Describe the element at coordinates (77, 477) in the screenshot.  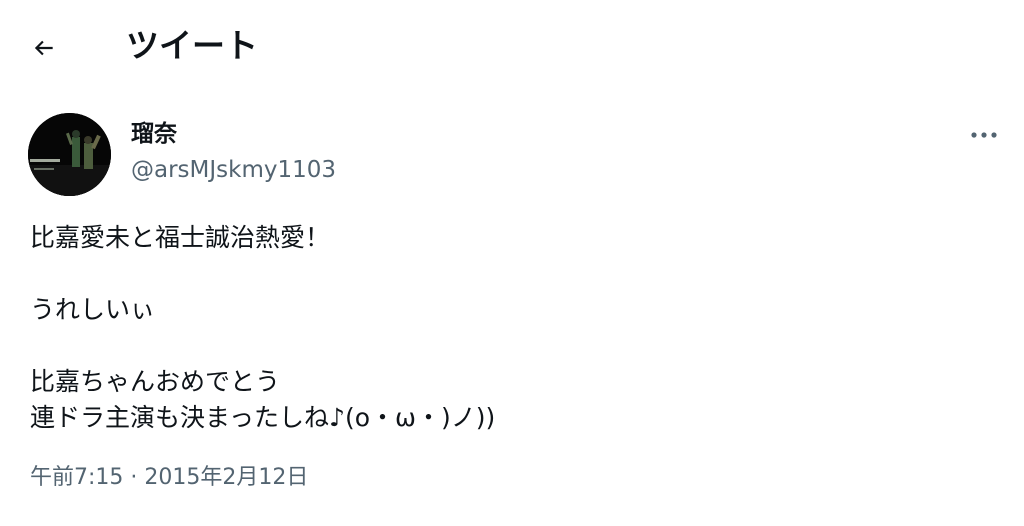
I see `tweet-time: 午前7:15` at that location.